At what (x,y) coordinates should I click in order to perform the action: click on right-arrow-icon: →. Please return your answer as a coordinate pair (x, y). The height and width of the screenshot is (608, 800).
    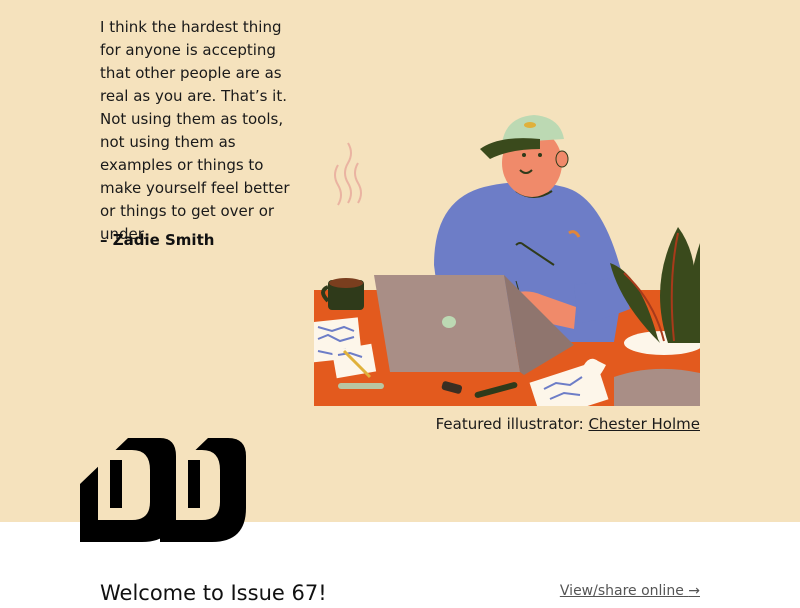
    Looking at the image, I should click on (694, 591).